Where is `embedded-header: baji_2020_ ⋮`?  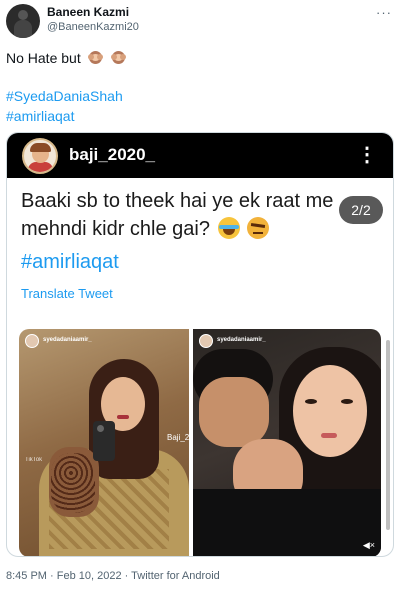
embedded-header: baji_2020_ ⋮ is located at coordinates (200, 155).